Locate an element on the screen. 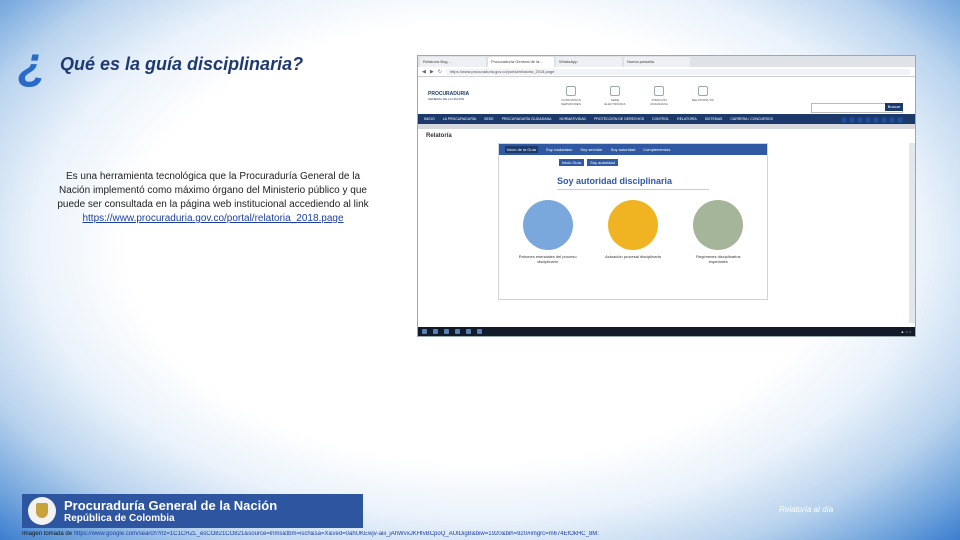 Image resolution: width=960 pixels, height=540 pixels. quick-link: CONCURSOS SERVIDORES is located at coordinates (571, 95).